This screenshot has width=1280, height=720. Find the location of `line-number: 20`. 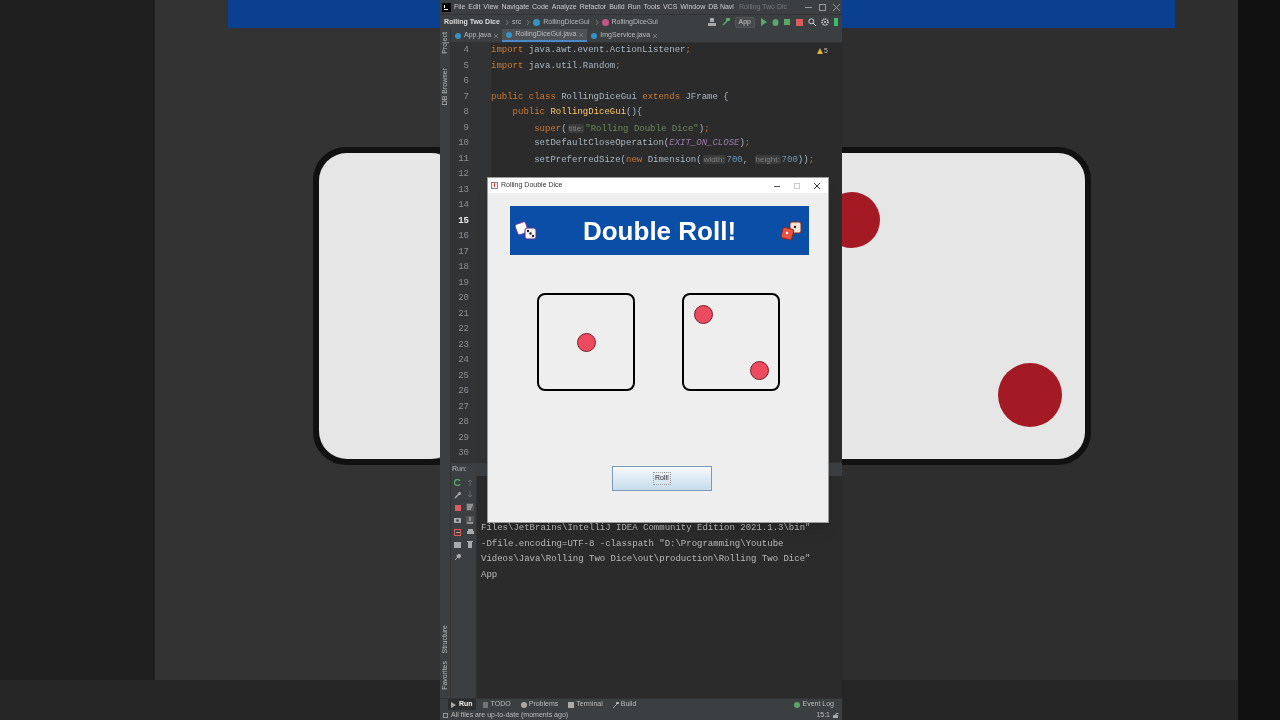

line-number: 20 is located at coordinates (463, 298).